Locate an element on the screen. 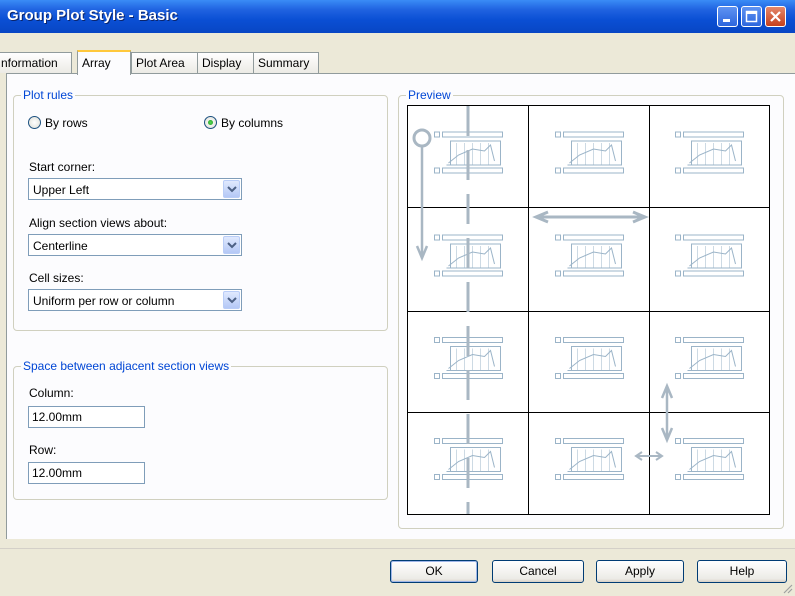  separator is located at coordinates (397, 548).